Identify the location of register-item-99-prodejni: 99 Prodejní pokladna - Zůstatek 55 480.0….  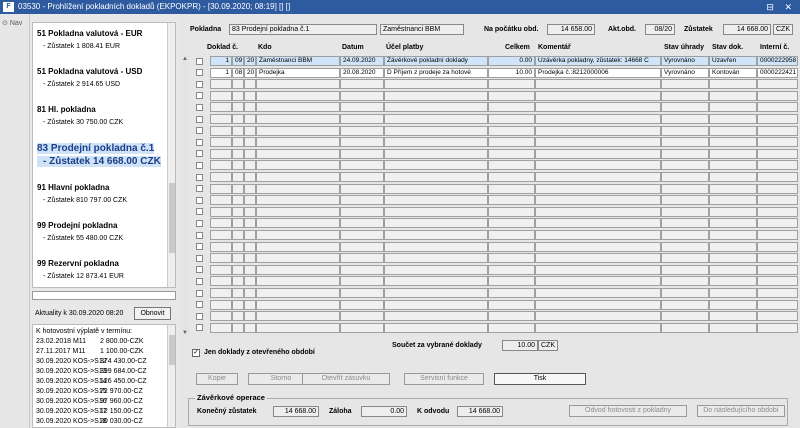
(102, 231).